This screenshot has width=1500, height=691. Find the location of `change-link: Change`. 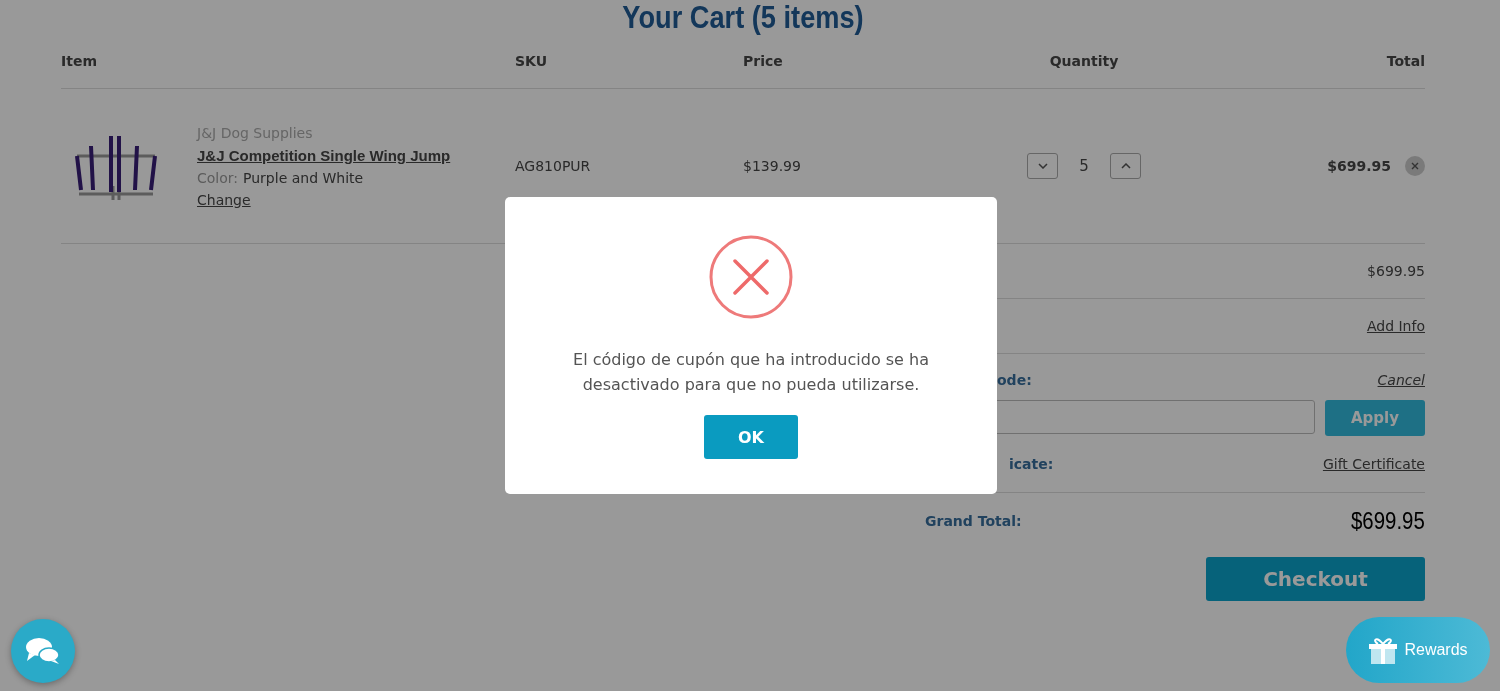

change-link: Change is located at coordinates (324, 199).